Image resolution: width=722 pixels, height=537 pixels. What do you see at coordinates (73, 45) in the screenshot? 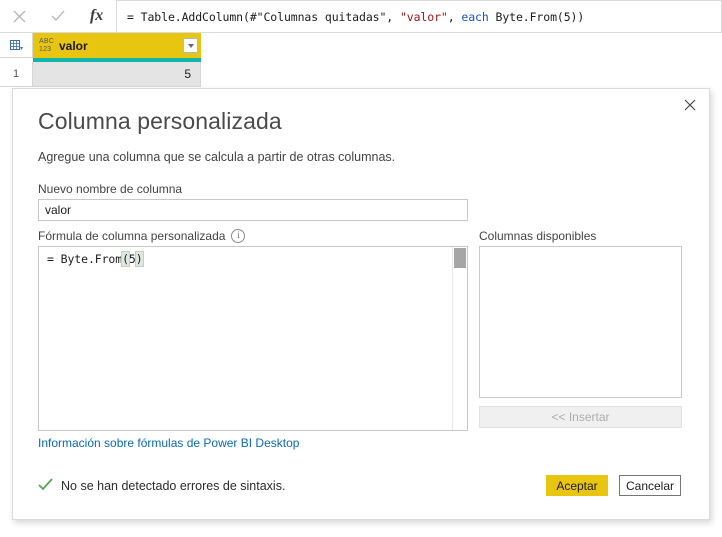
I see `column-header-label: valor` at bounding box center [73, 45].